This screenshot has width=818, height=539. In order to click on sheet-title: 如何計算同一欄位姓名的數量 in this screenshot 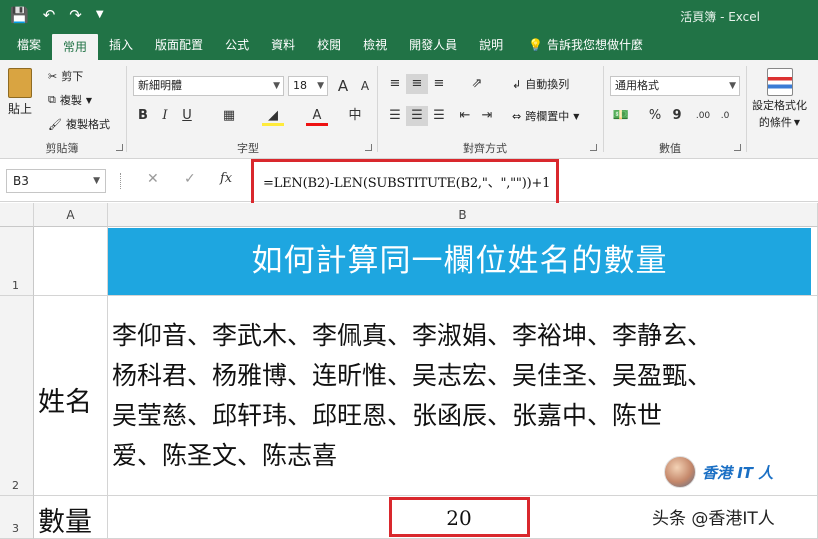, I will do `click(459, 261)`.